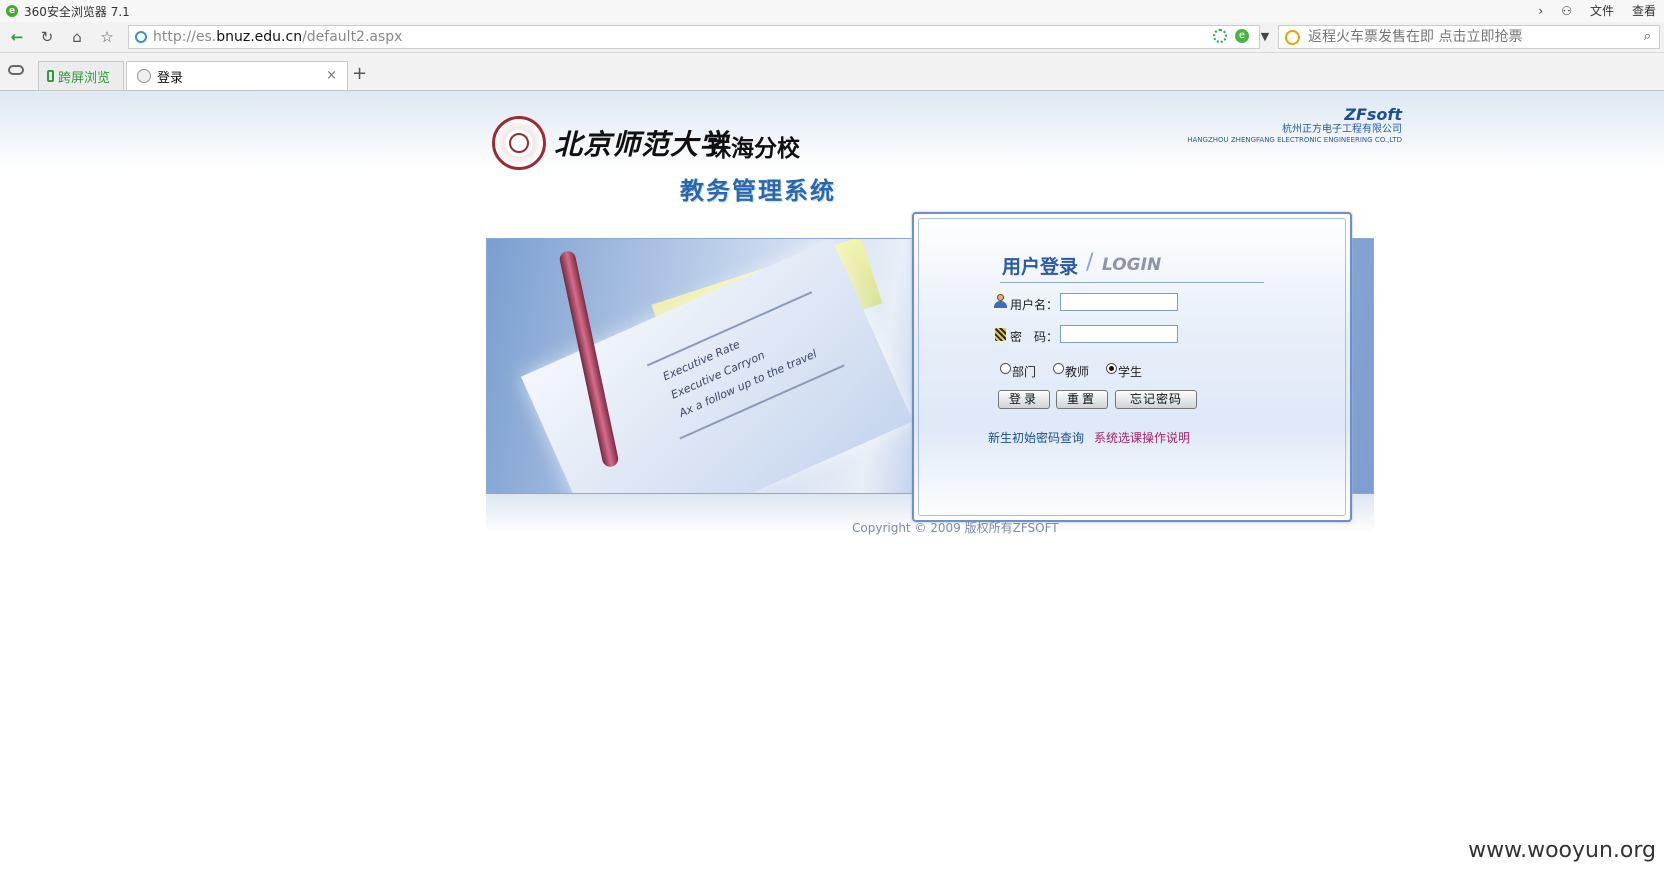  Describe the element at coordinates (237, 75) in the screenshot. I see `tab-login: 登录 ×` at that location.